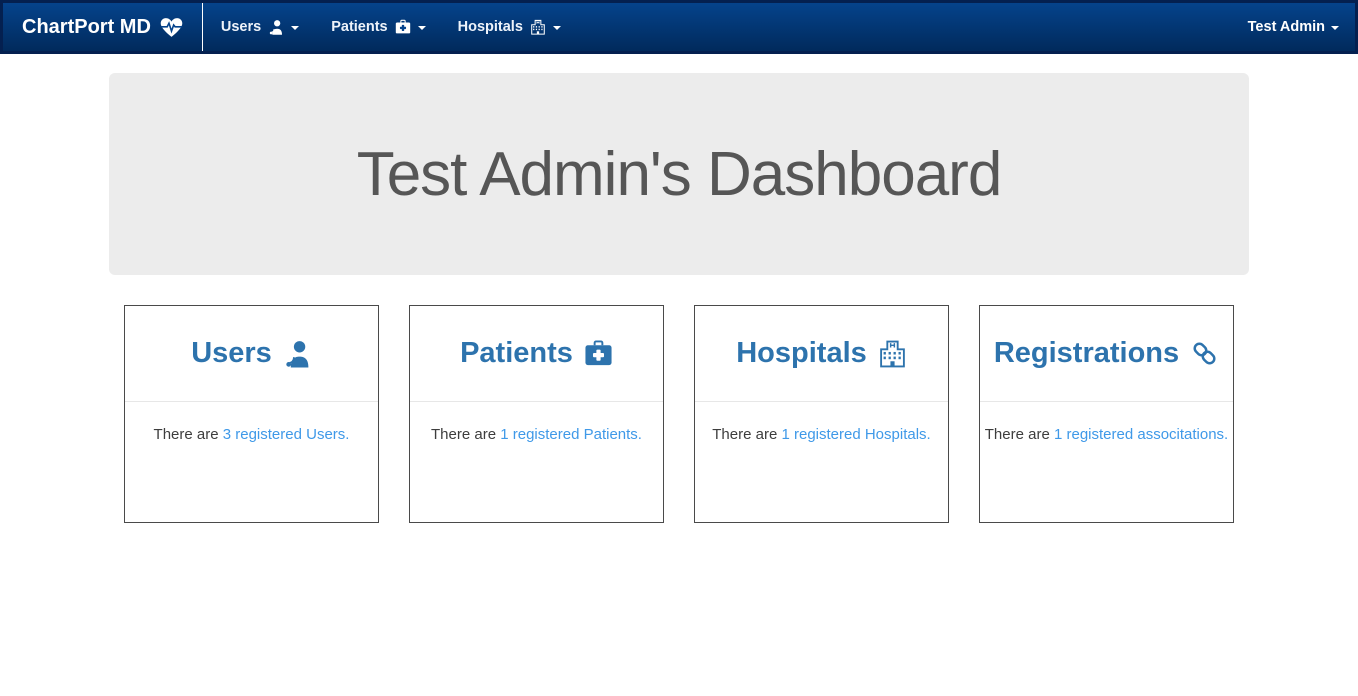  I want to click on hospitals-count-link: 1 registered Hospitals., so click(855, 434).